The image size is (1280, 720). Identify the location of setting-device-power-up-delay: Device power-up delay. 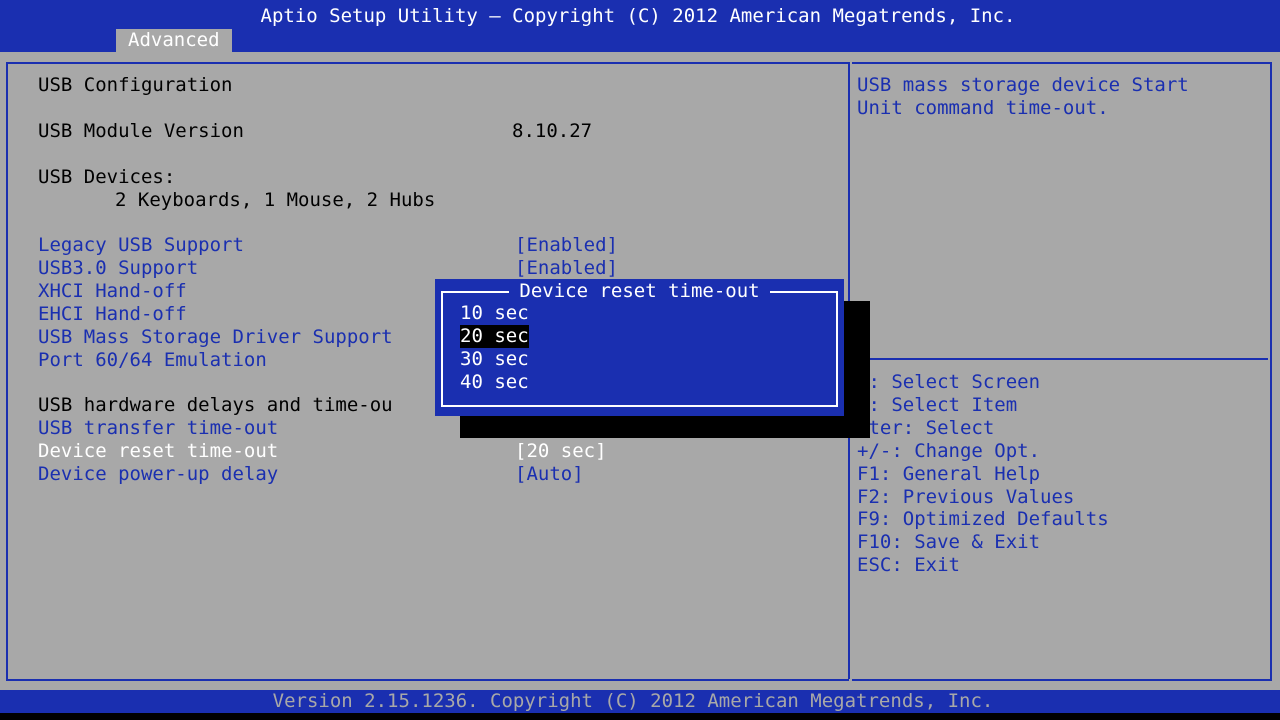
(158, 474).